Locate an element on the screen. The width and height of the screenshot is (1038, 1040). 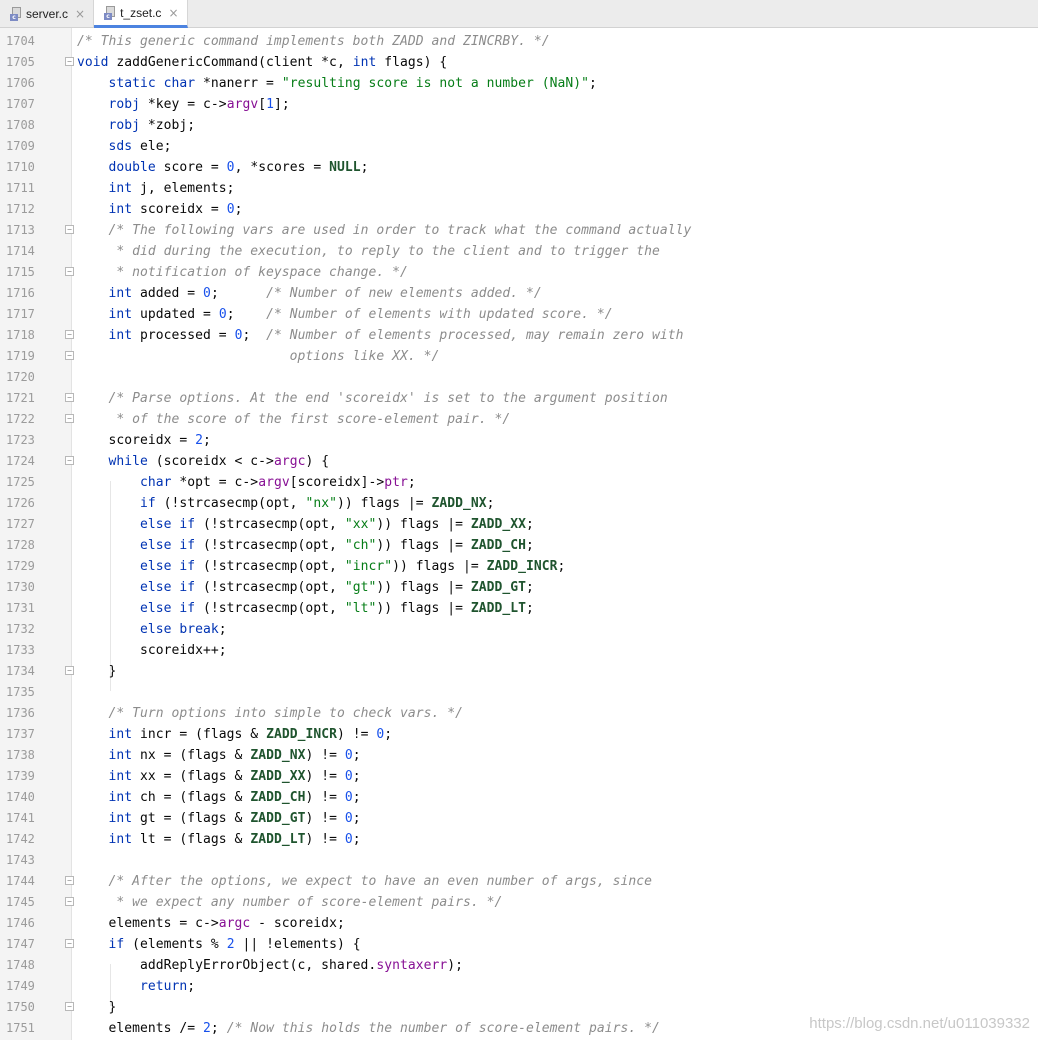
code-token: 2 is located at coordinates (207, 1028).